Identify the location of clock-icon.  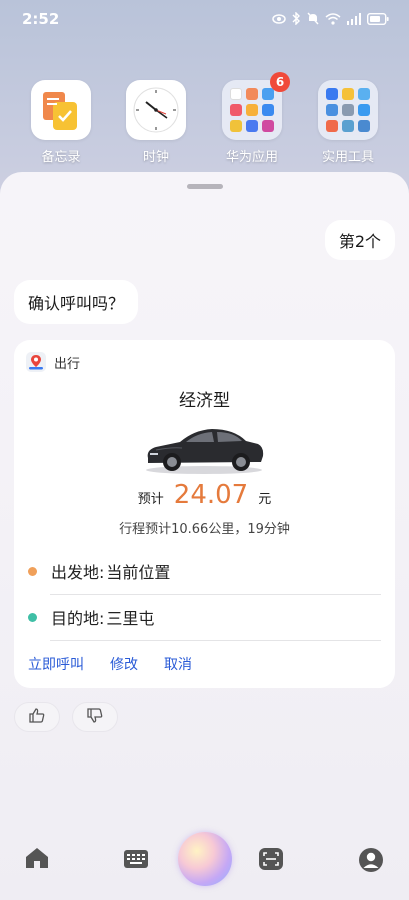
(156, 110).